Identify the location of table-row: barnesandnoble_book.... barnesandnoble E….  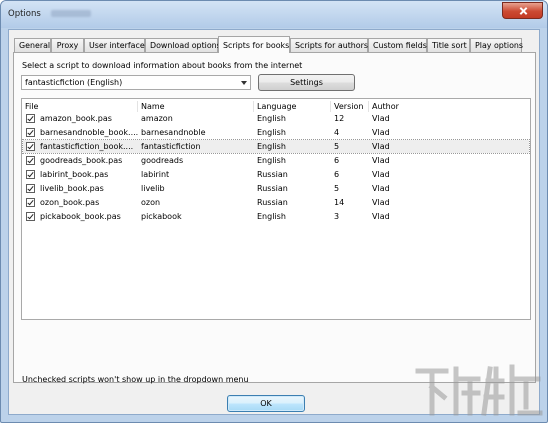
(276, 132).